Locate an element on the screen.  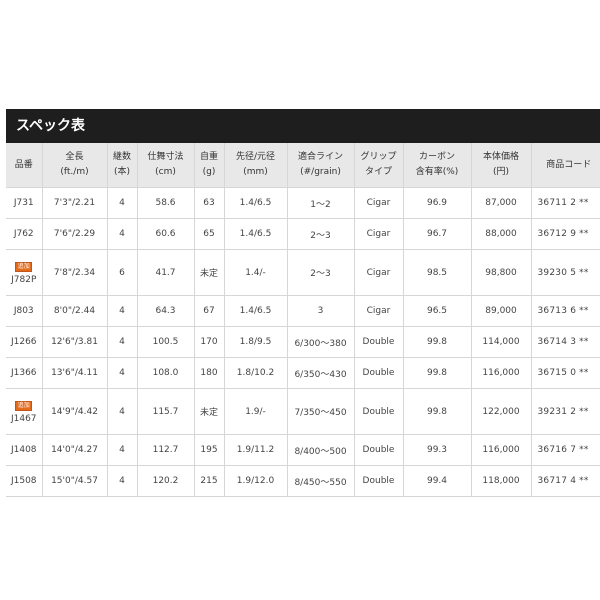
table-cell: 99.8 is located at coordinates (436, 342).